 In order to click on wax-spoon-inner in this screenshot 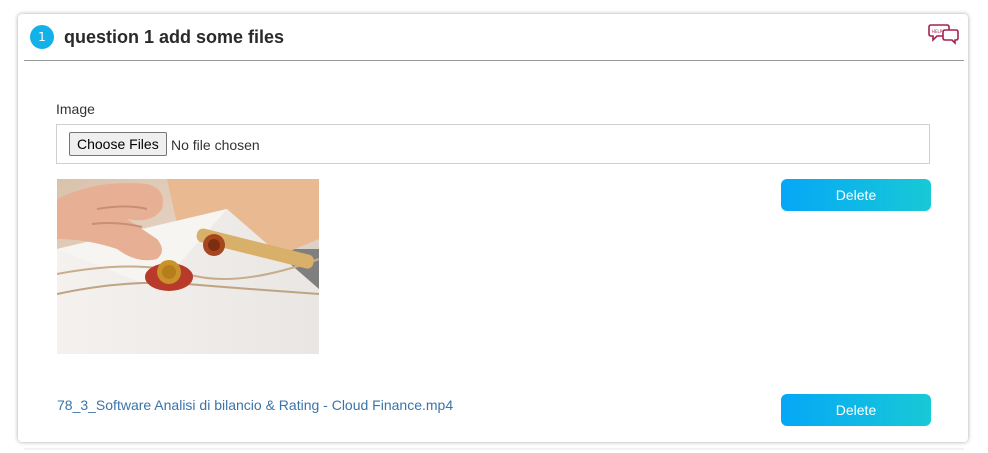, I will do `click(214, 245)`.